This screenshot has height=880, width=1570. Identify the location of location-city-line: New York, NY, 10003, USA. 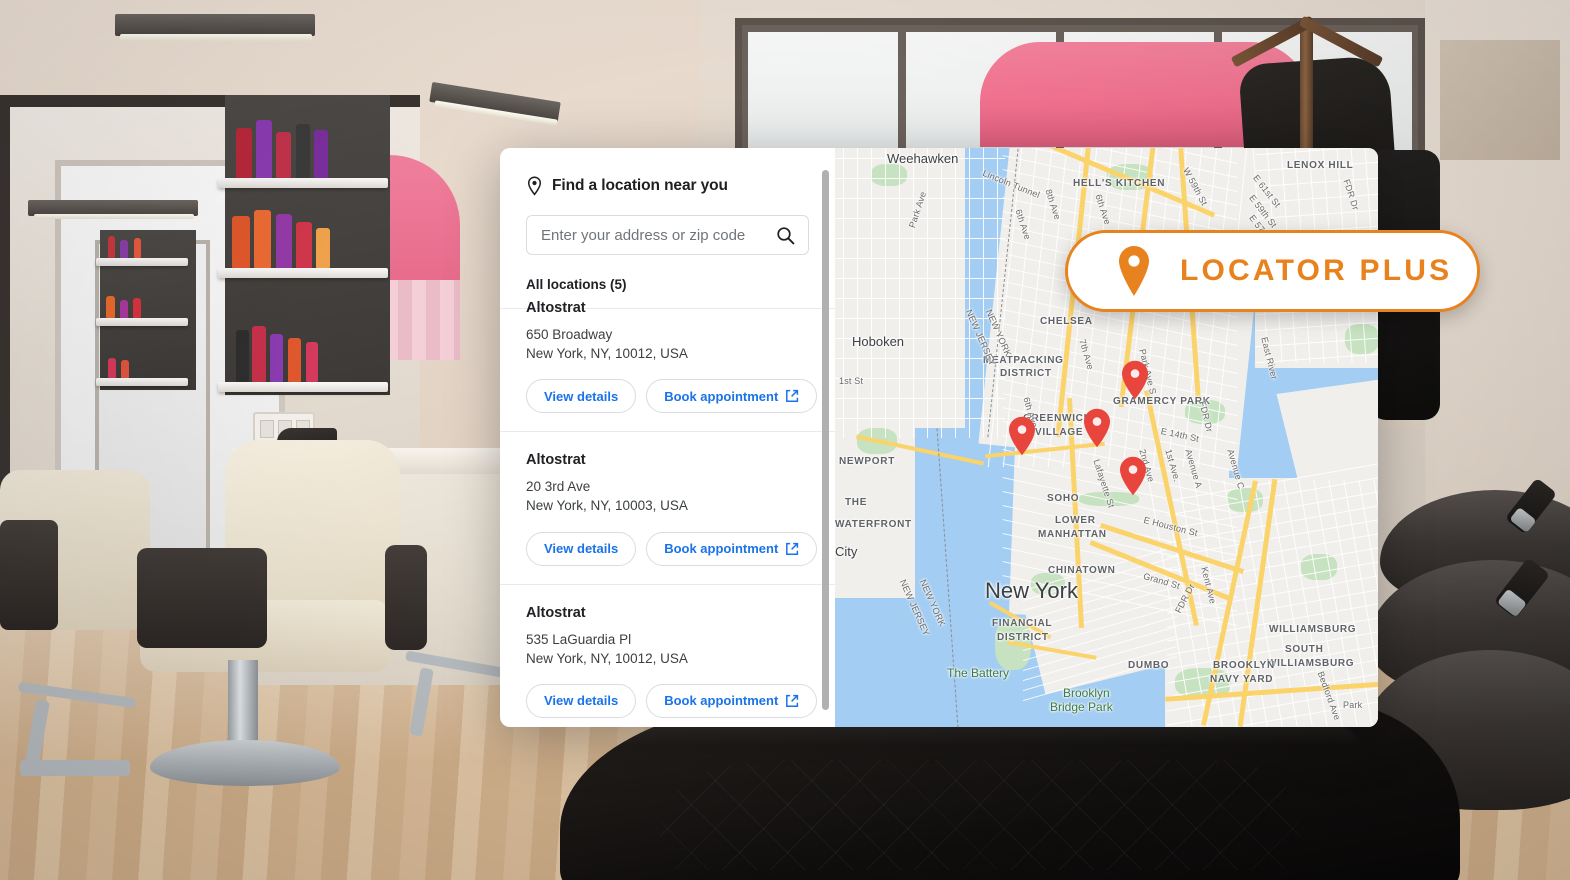
(607, 506).